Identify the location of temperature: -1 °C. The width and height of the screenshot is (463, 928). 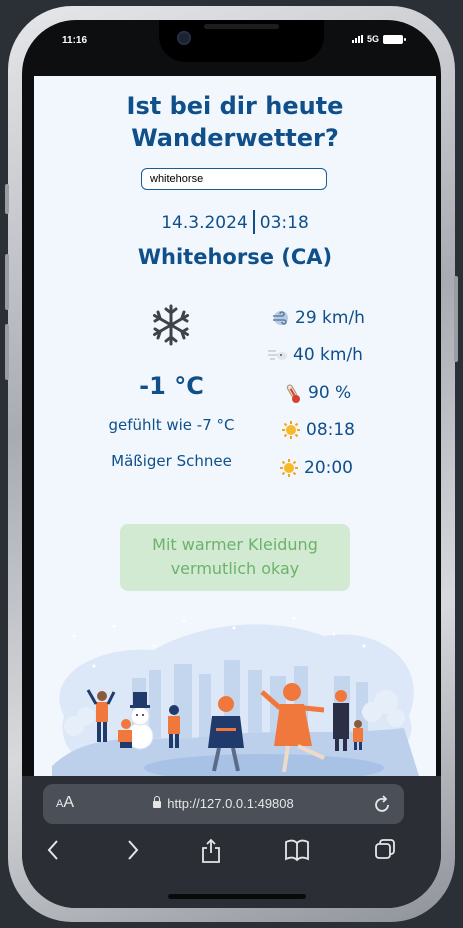
(171, 386).